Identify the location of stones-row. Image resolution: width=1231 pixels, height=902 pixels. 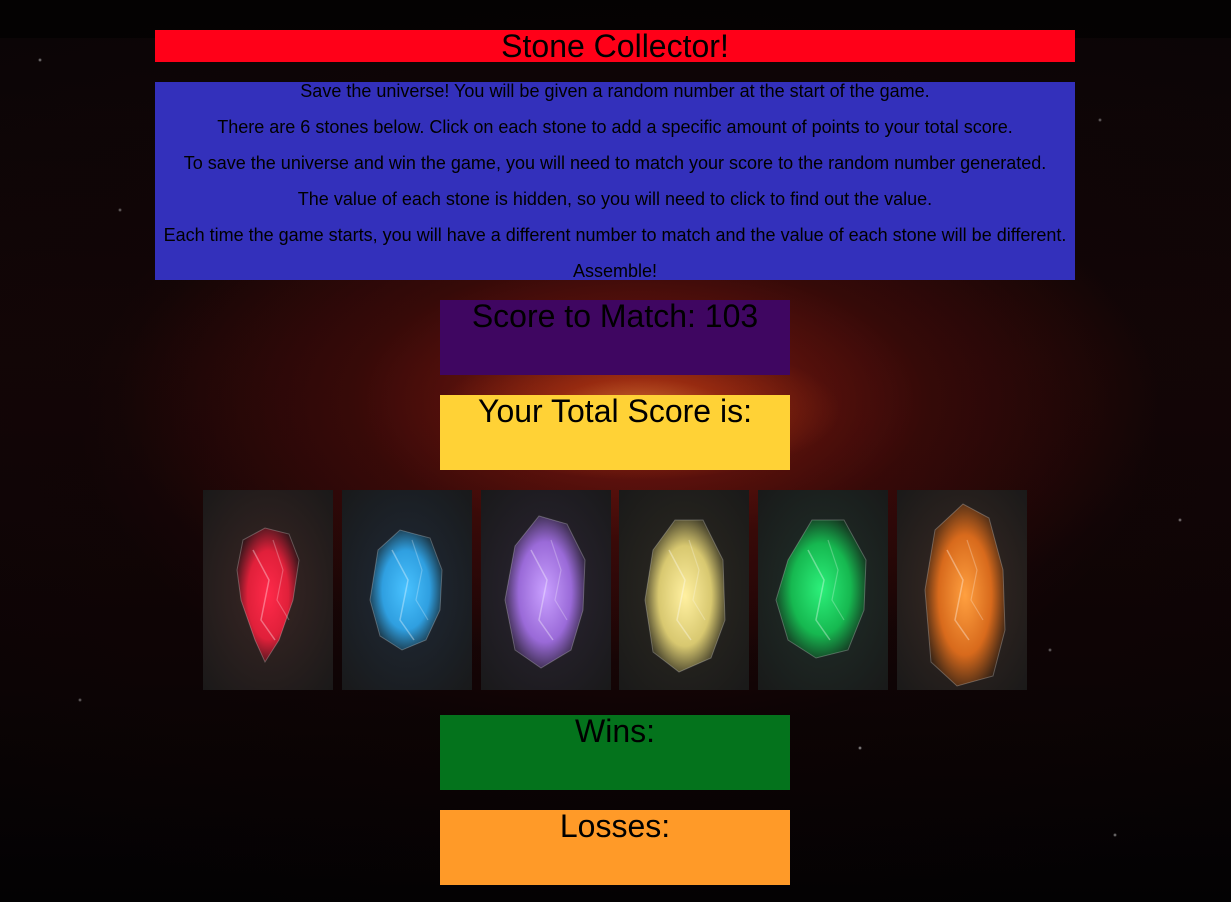
(618, 590).